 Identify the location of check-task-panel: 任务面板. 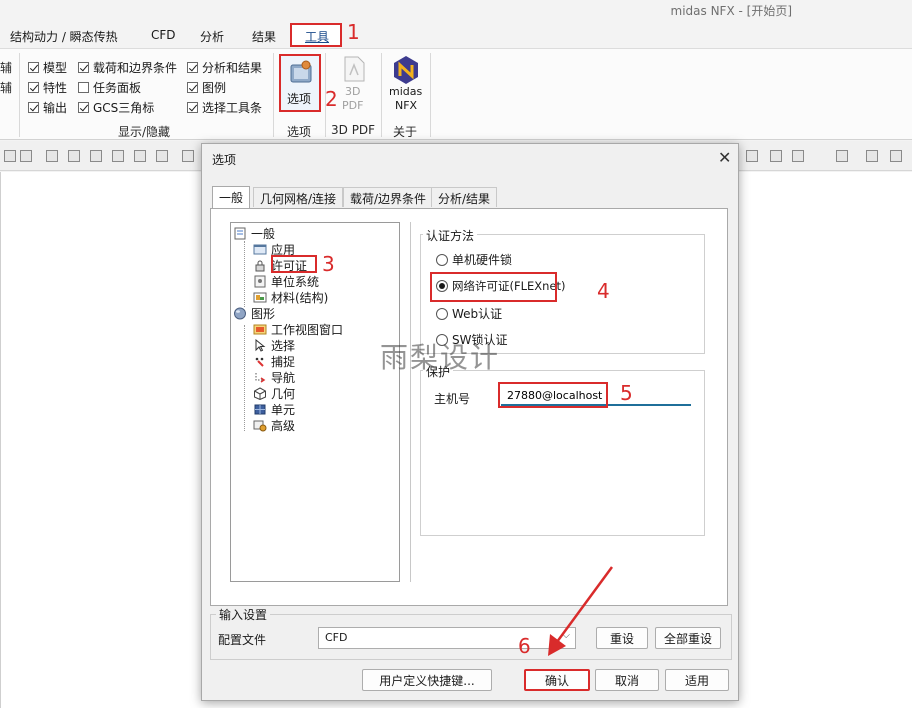
(109, 87).